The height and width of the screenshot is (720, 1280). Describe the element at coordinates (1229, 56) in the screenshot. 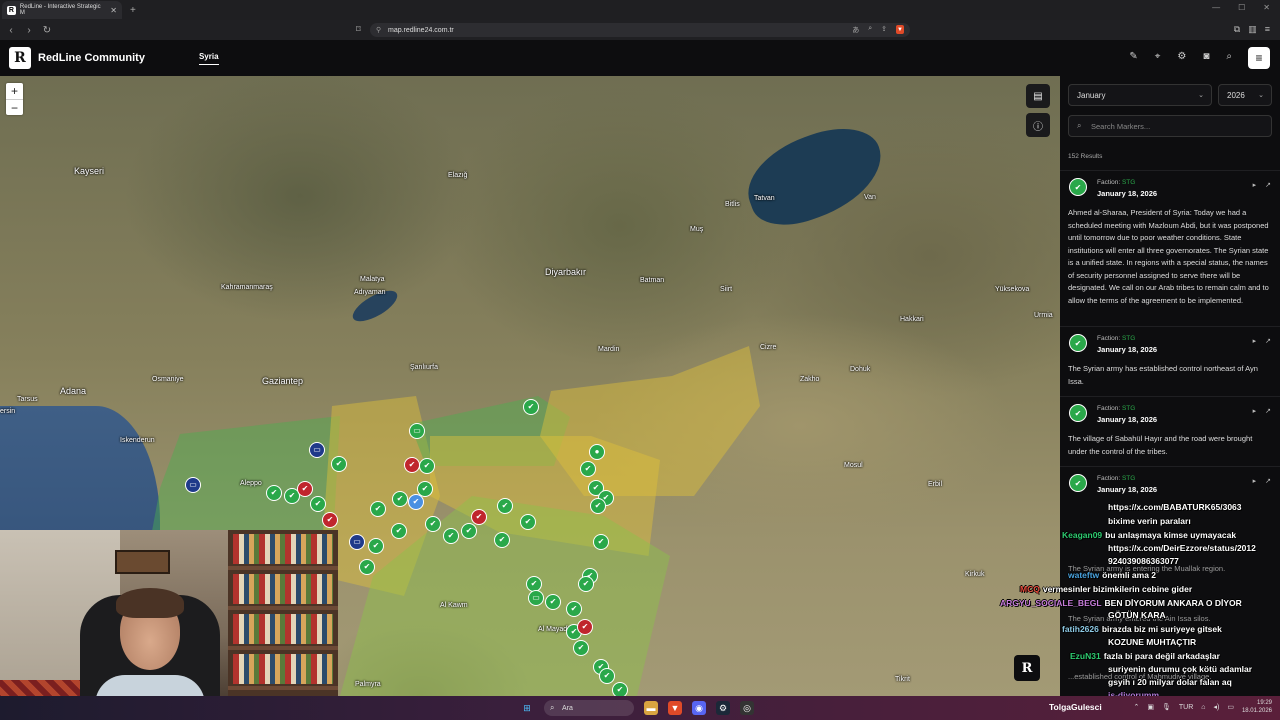

I see `search-icon: ⌕` at that location.